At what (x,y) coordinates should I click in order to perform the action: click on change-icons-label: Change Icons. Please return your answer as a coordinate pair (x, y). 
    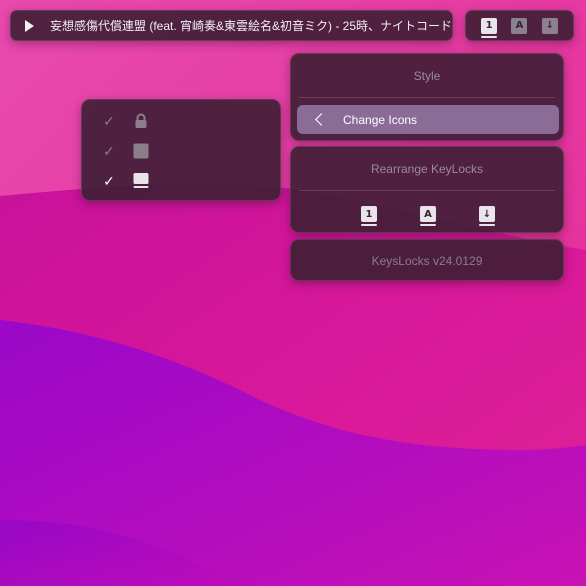
    Looking at the image, I should click on (380, 119).